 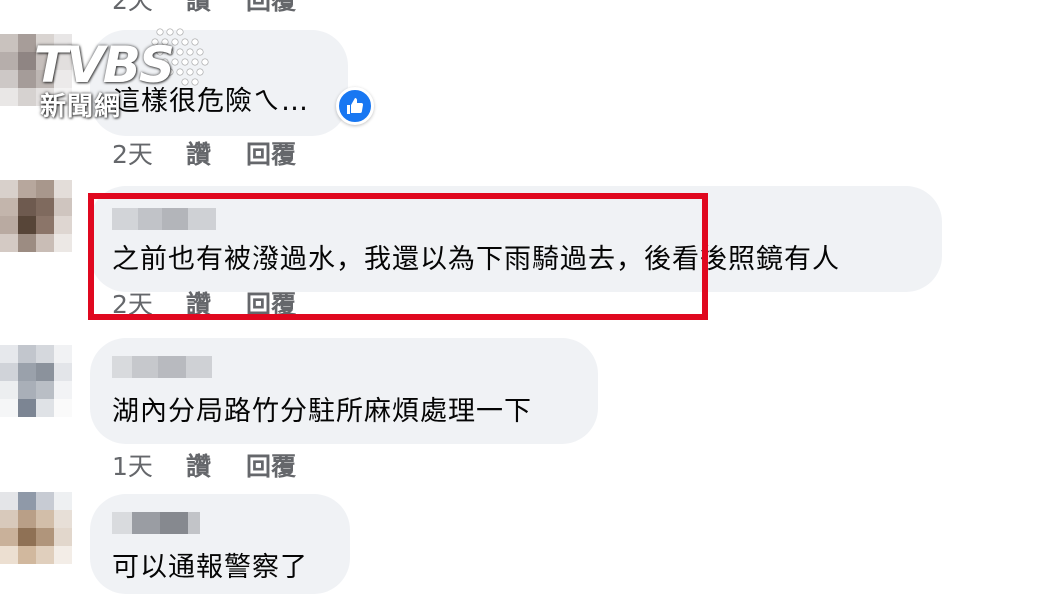 I want to click on highlight-box, so click(x=398, y=256).